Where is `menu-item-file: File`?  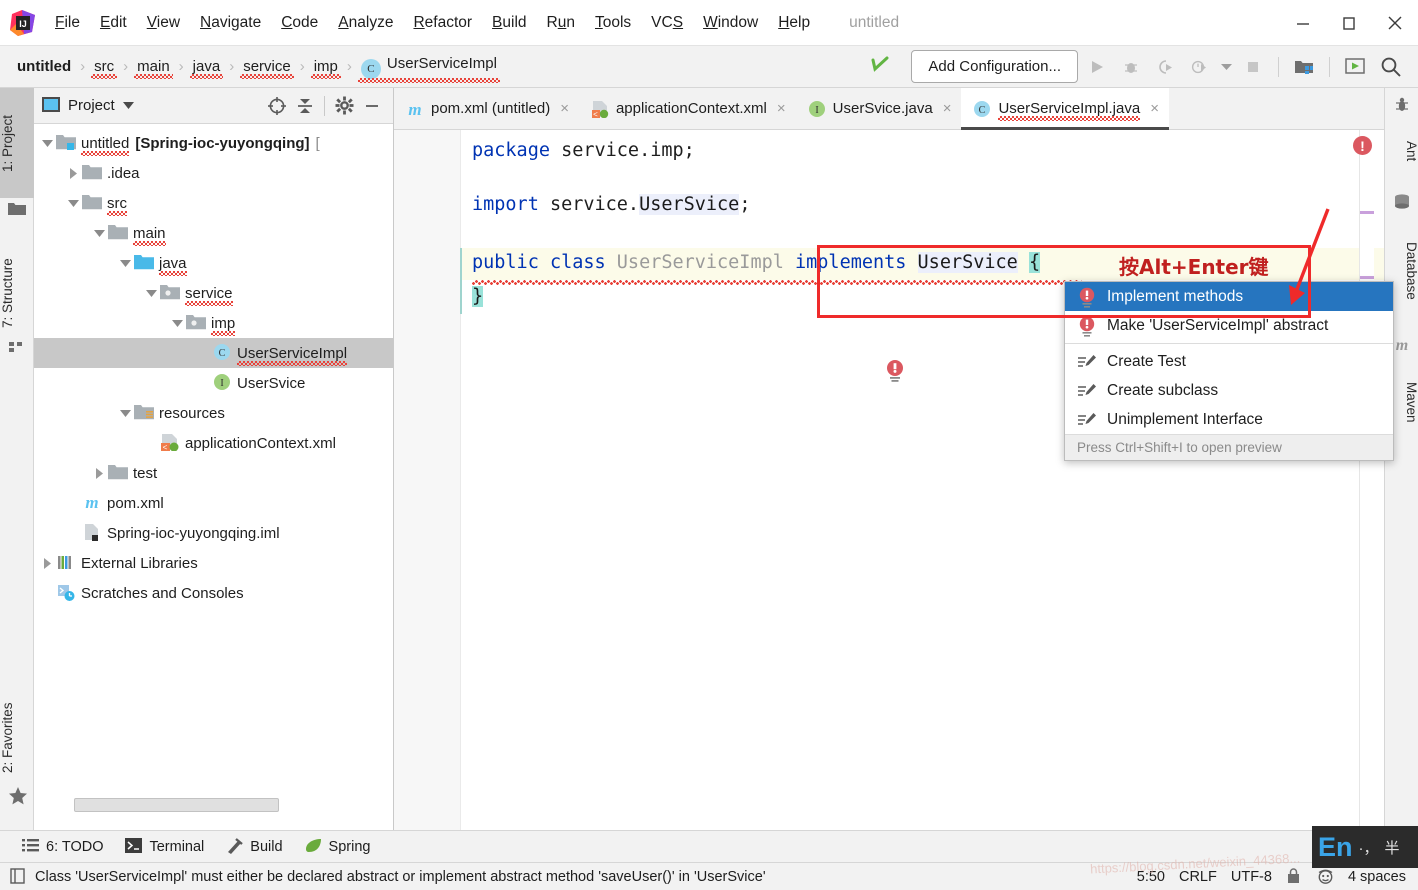 menu-item-file: File is located at coordinates (67, 23).